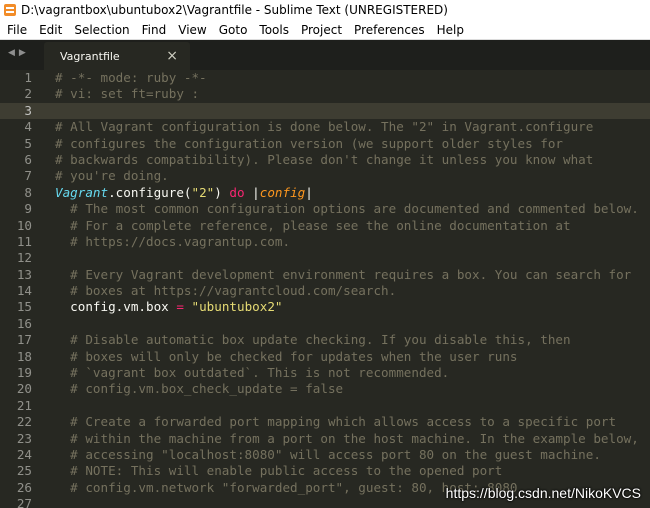  I want to click on line-number: 4, so click(28, 127).